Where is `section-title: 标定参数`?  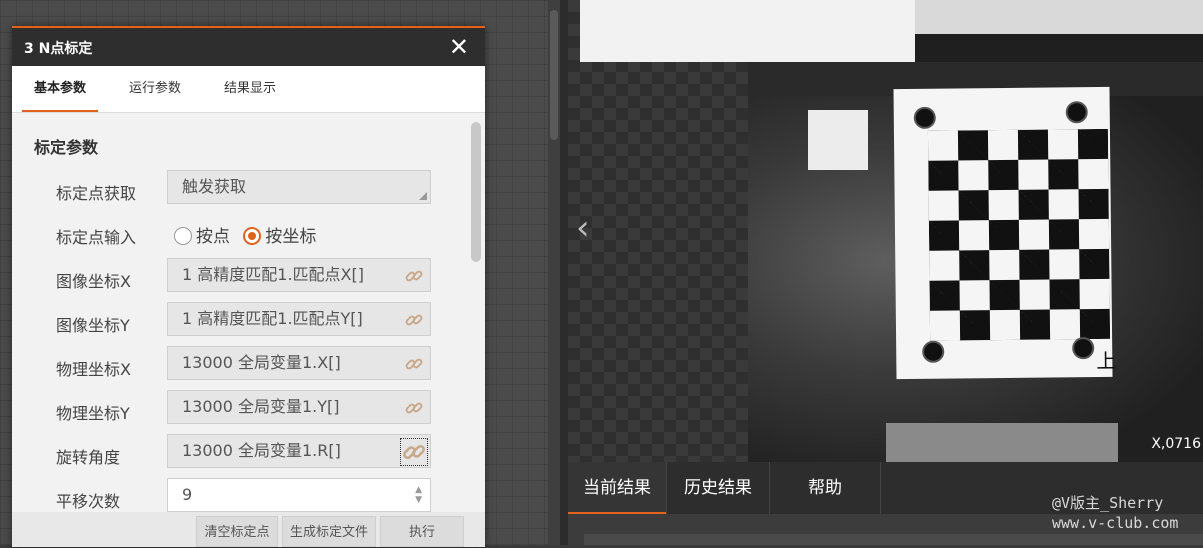
section-title: 标定参数 is located at coordinates (66, 147).